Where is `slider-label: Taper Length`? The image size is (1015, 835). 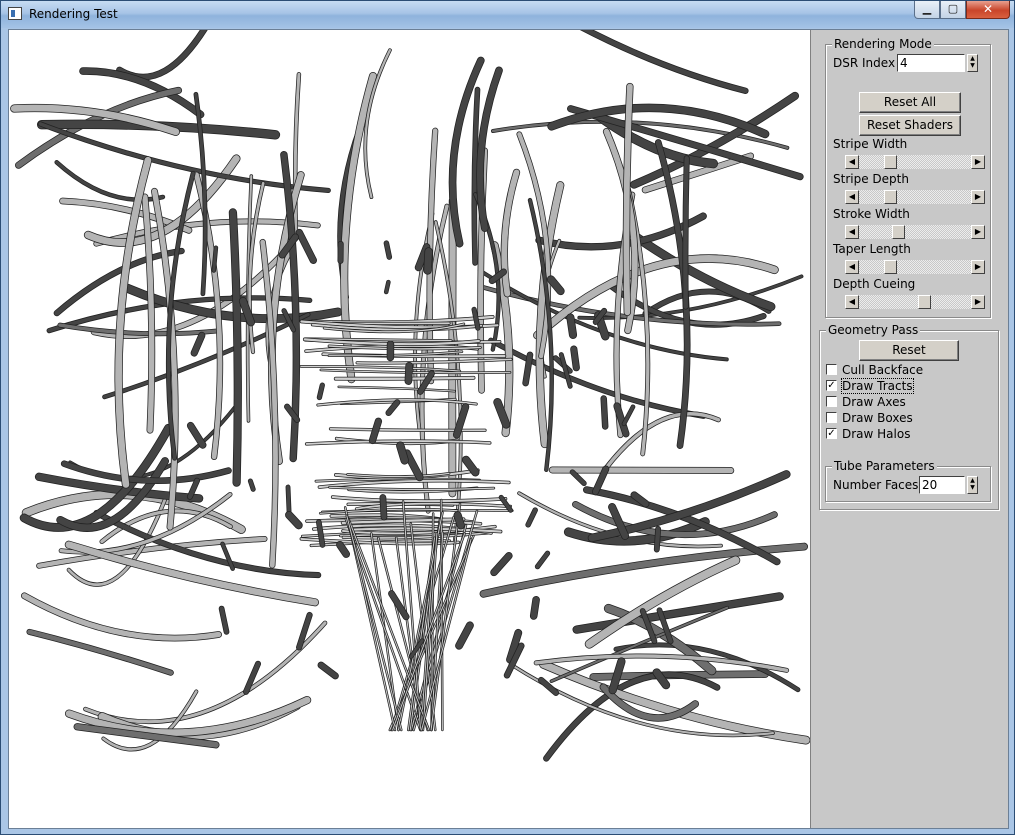 slider-label: Taper Length is located at coordinates (872, 249).